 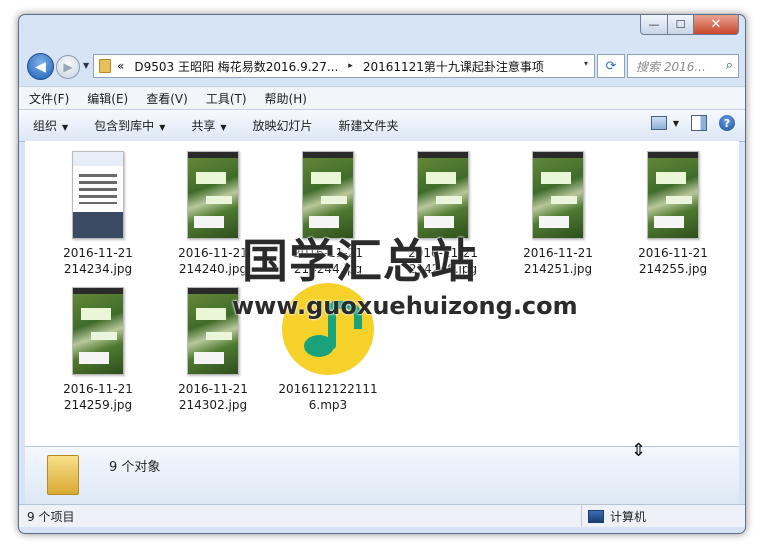 I want to click on file-item: 2016-11-21 214255.jpg, so click(x=673, y=214).